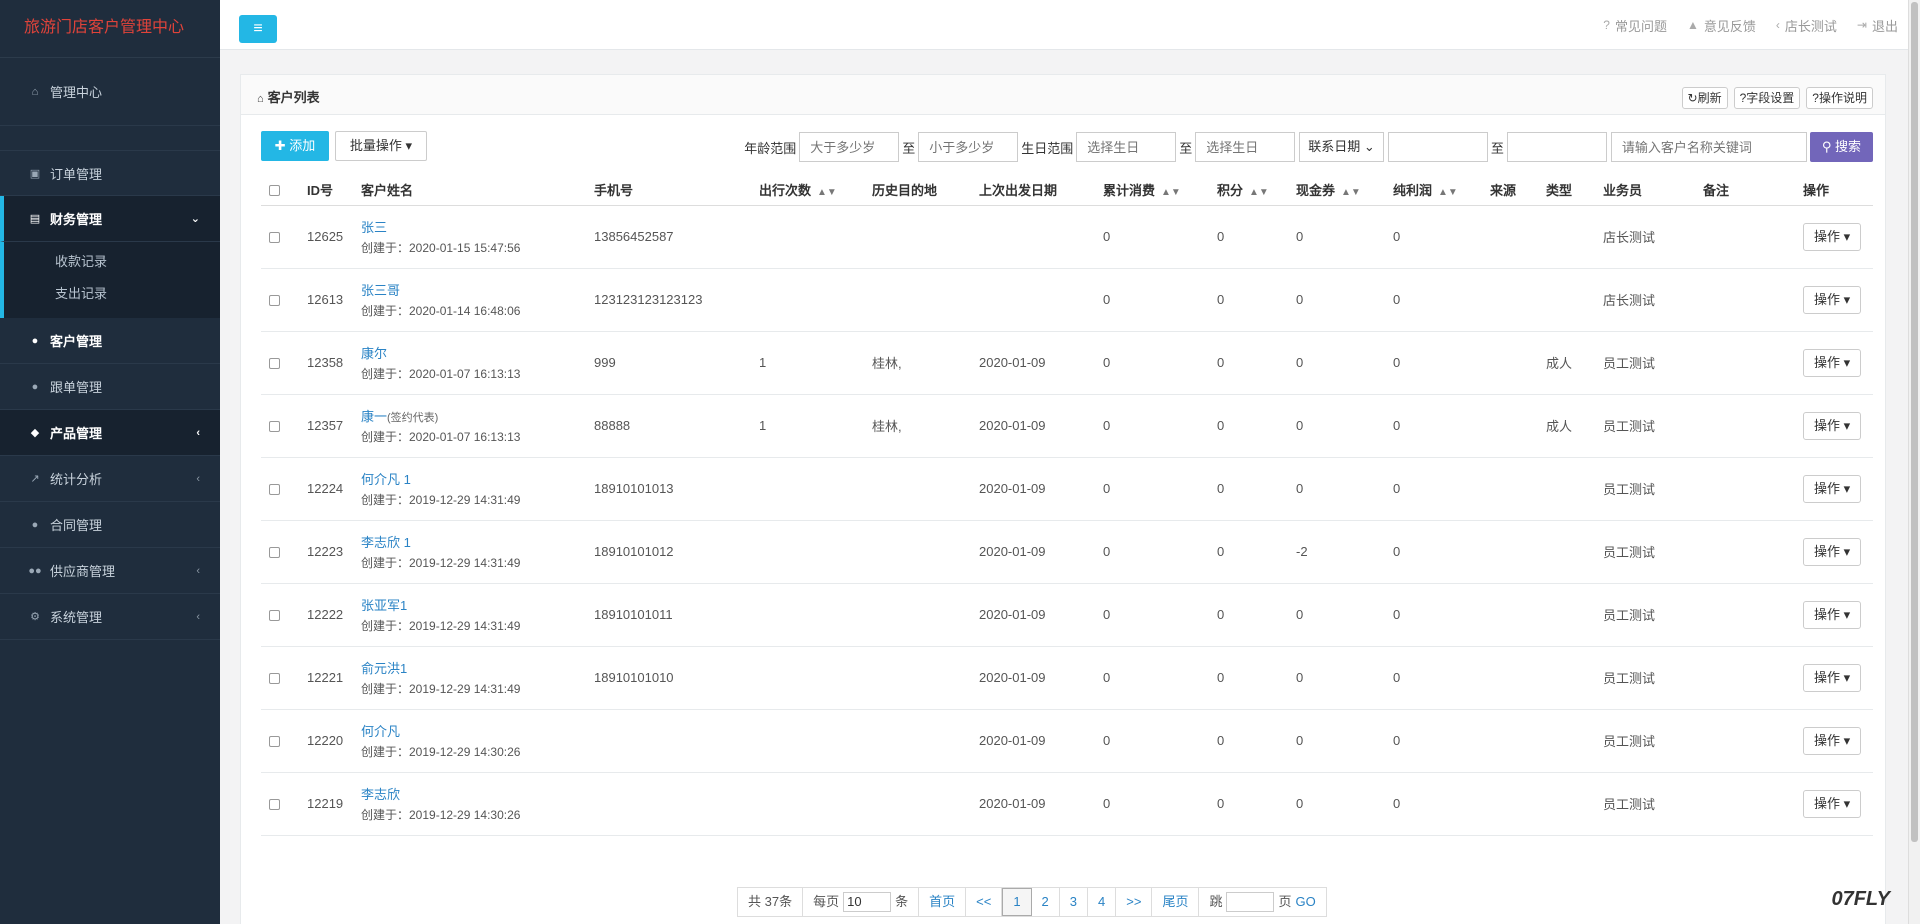 The height and width of the screenshot is (924, 1920). What do you see at coordinates (785, 191) in the screenshot?
I see `col-trips-label: 出行次数` at bounding box center [785, 191].